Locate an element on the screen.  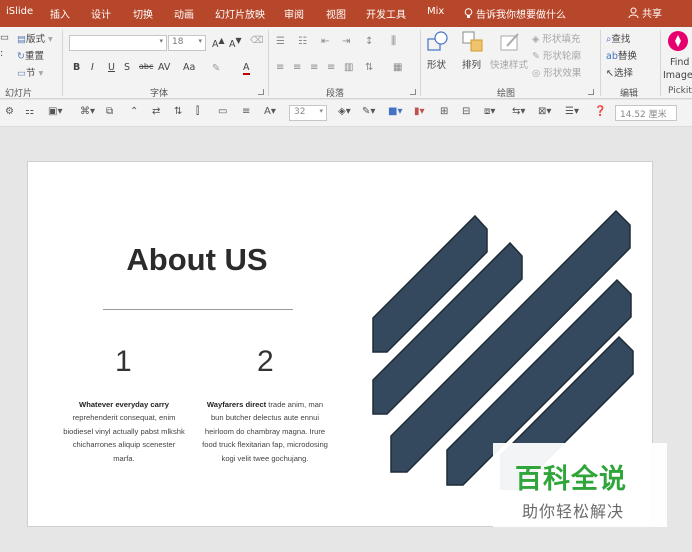
line-spacing-icon: ↕ is located at coordinates (369, 41).